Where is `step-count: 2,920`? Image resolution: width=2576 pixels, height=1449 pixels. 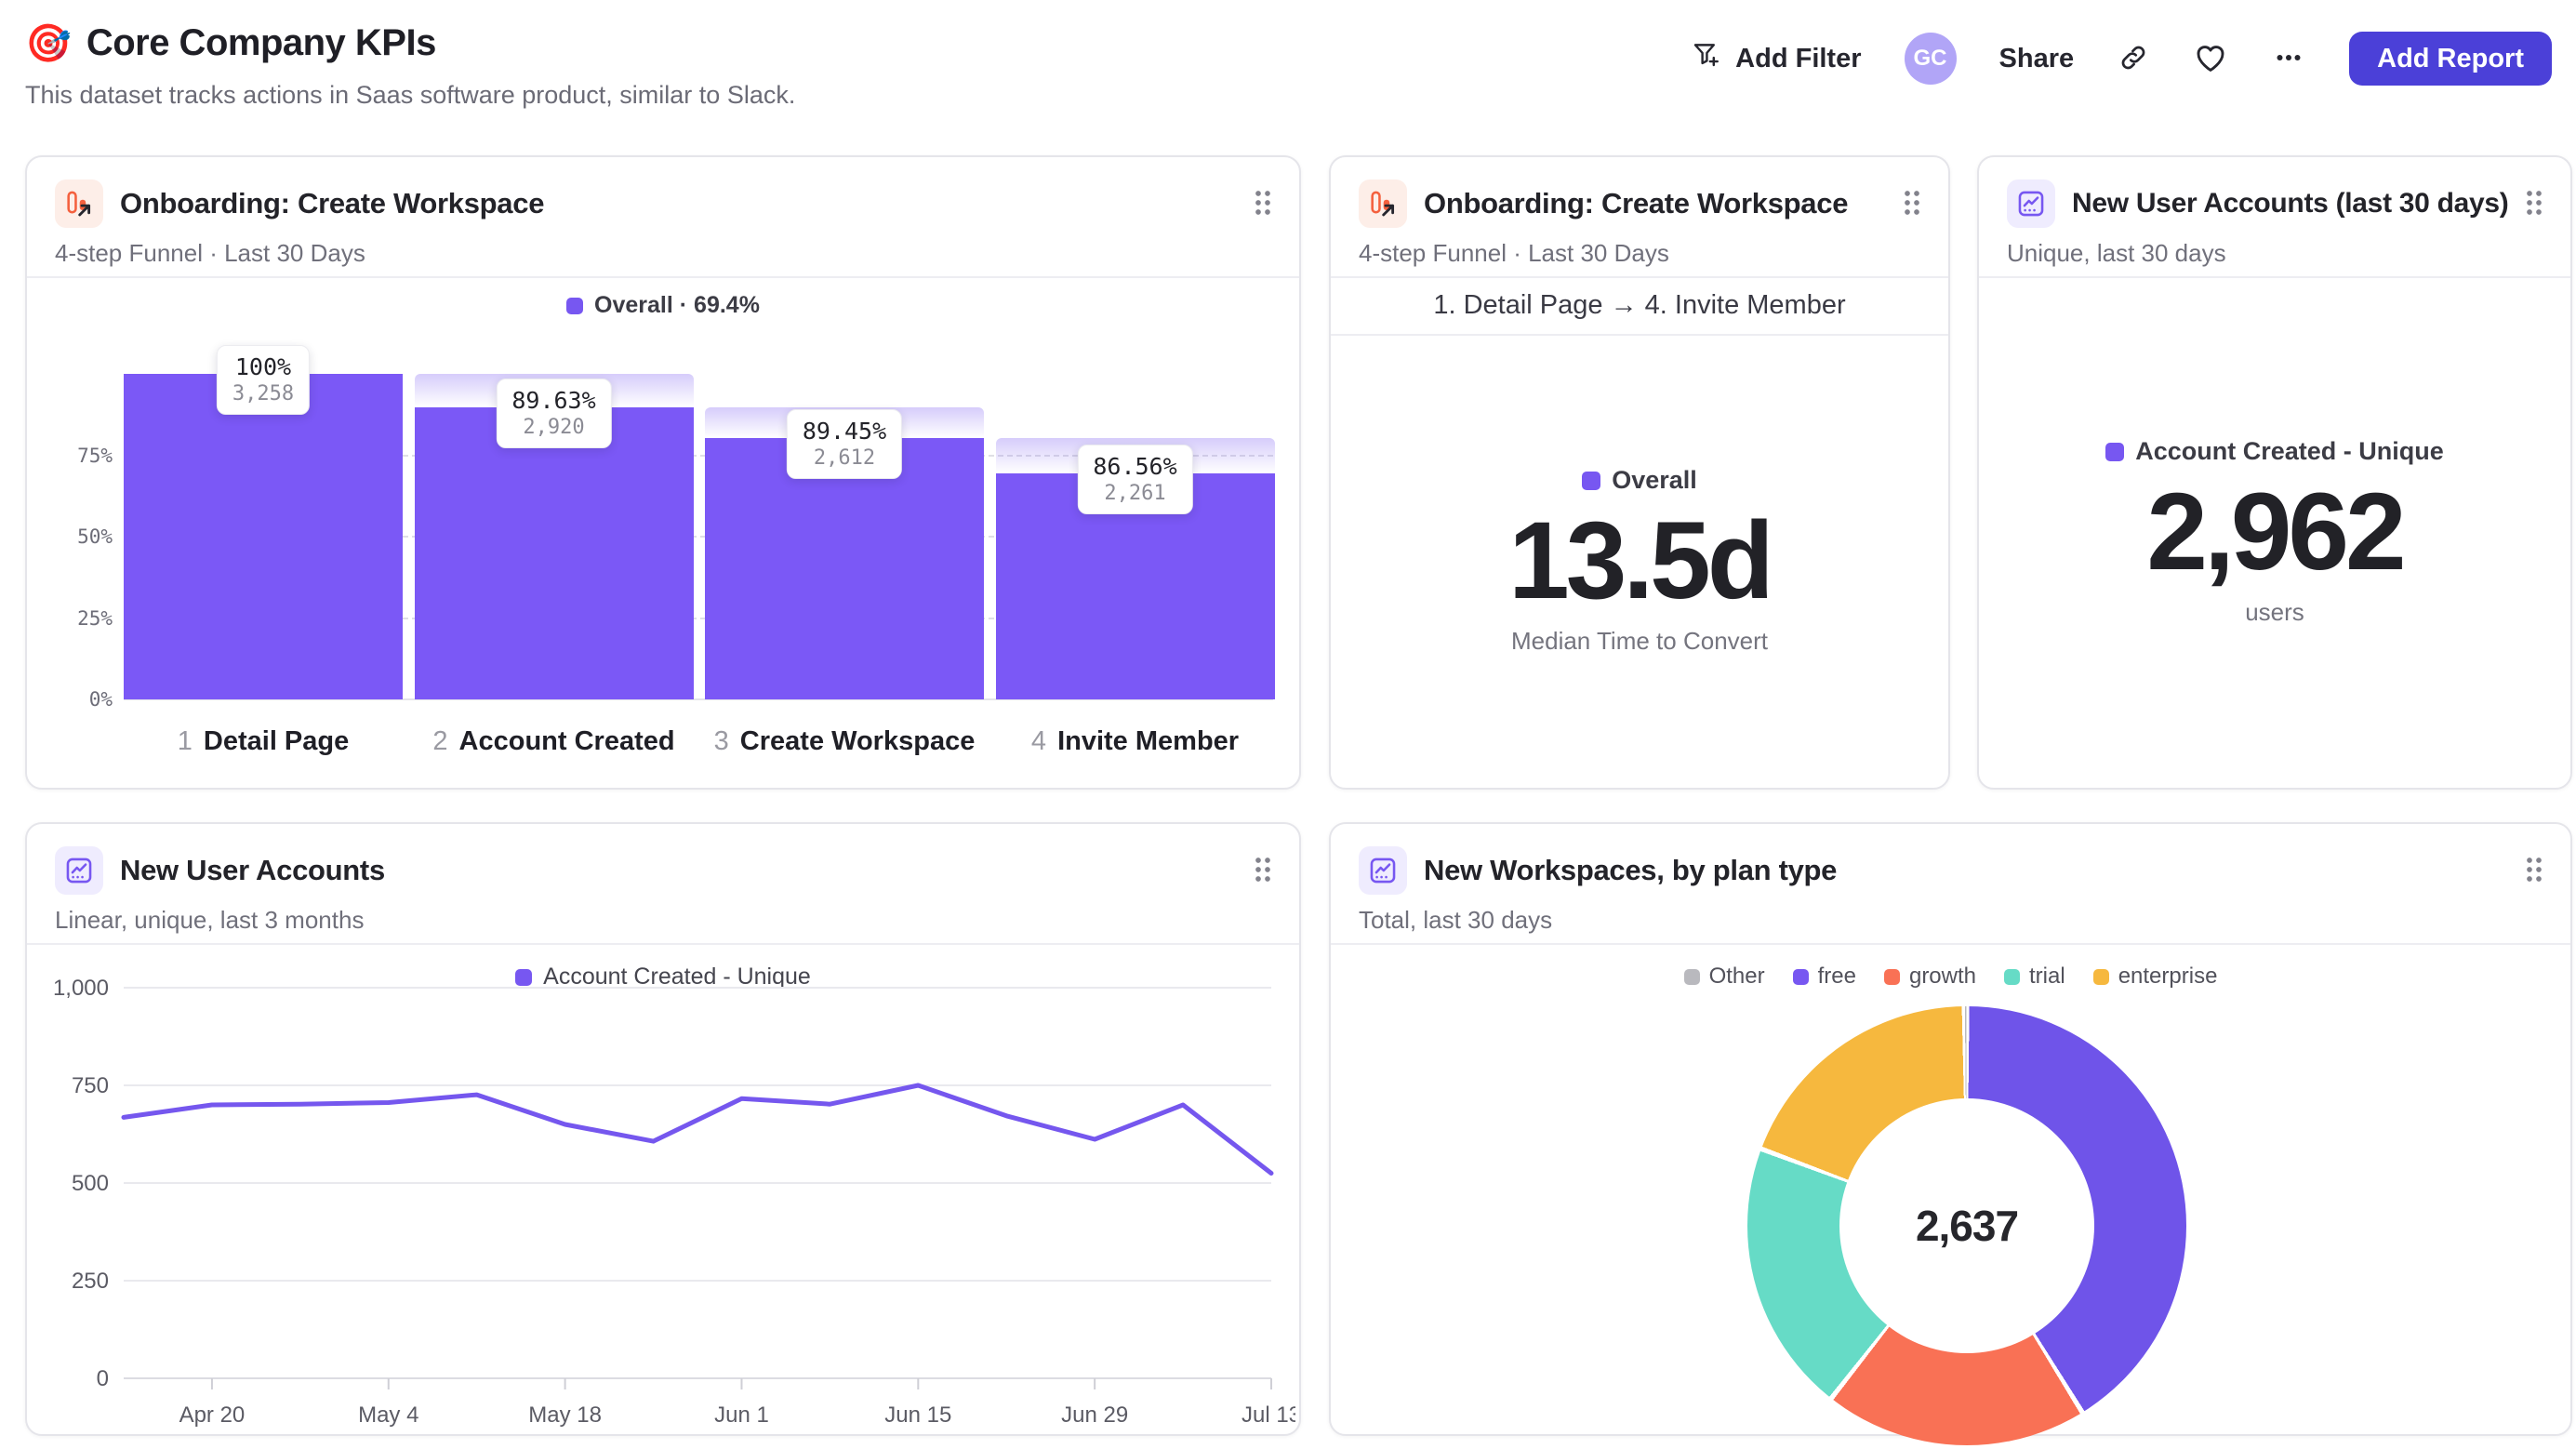
step-count: 2,920 is located at coordinates (554, 428).